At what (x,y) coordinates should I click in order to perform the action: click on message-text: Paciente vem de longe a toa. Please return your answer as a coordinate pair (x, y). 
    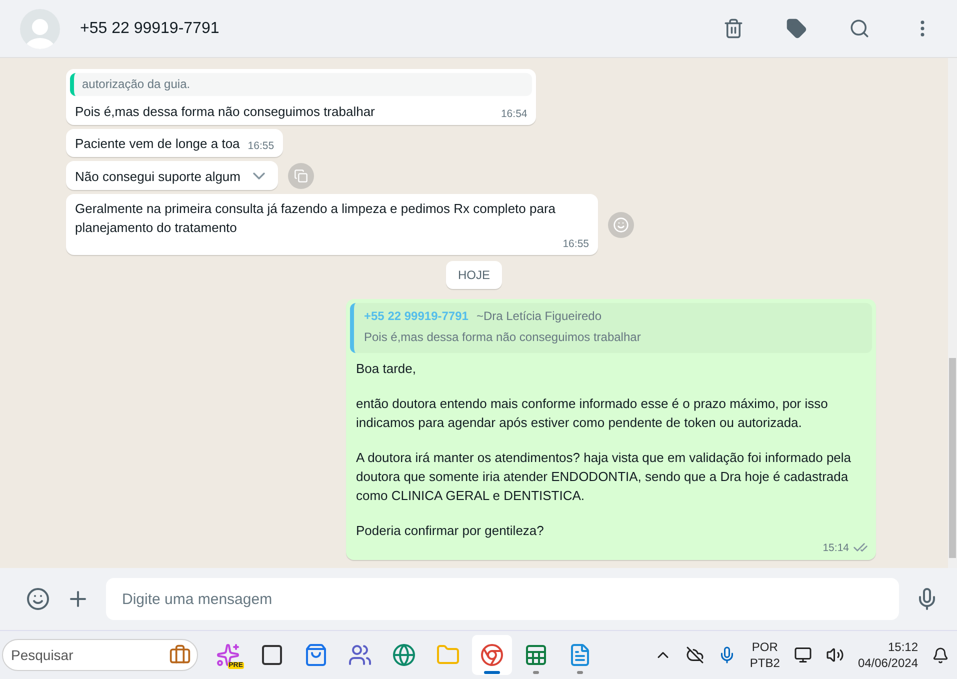
    Looking at the image, I should click on (157, 144).